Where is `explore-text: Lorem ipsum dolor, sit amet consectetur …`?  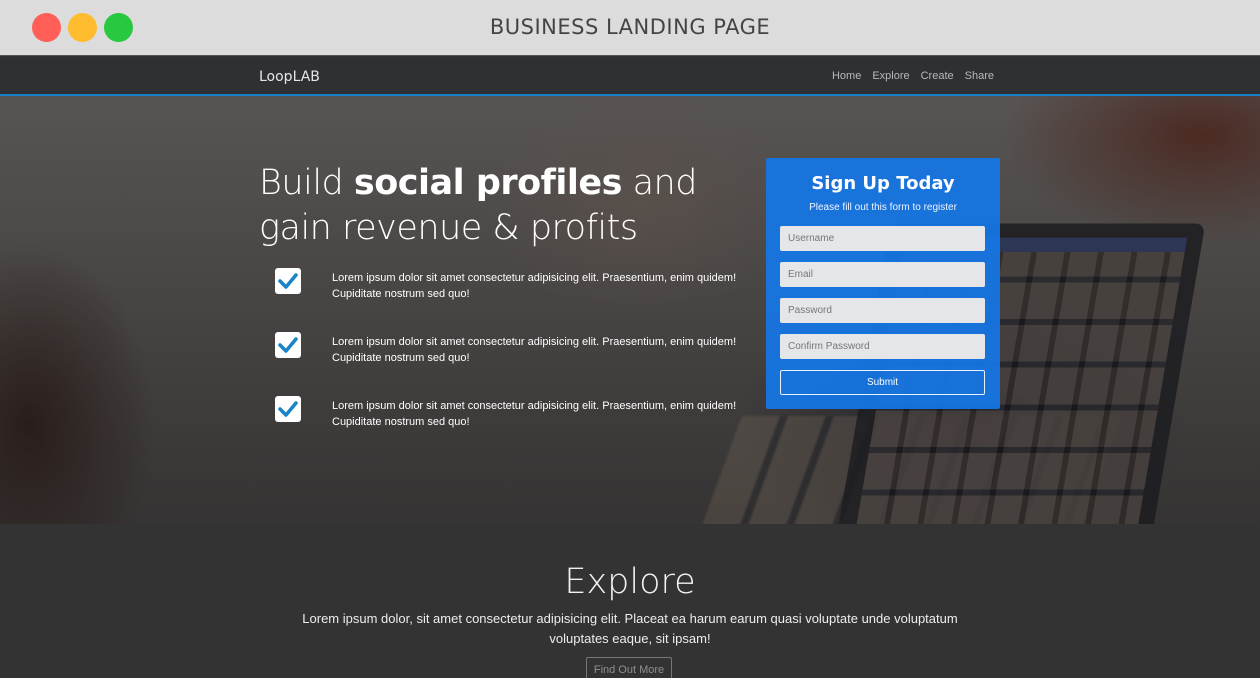
explore-text: Lorem ipsum dolor, sit amet consectetur … is located at coordinates (630, 628).